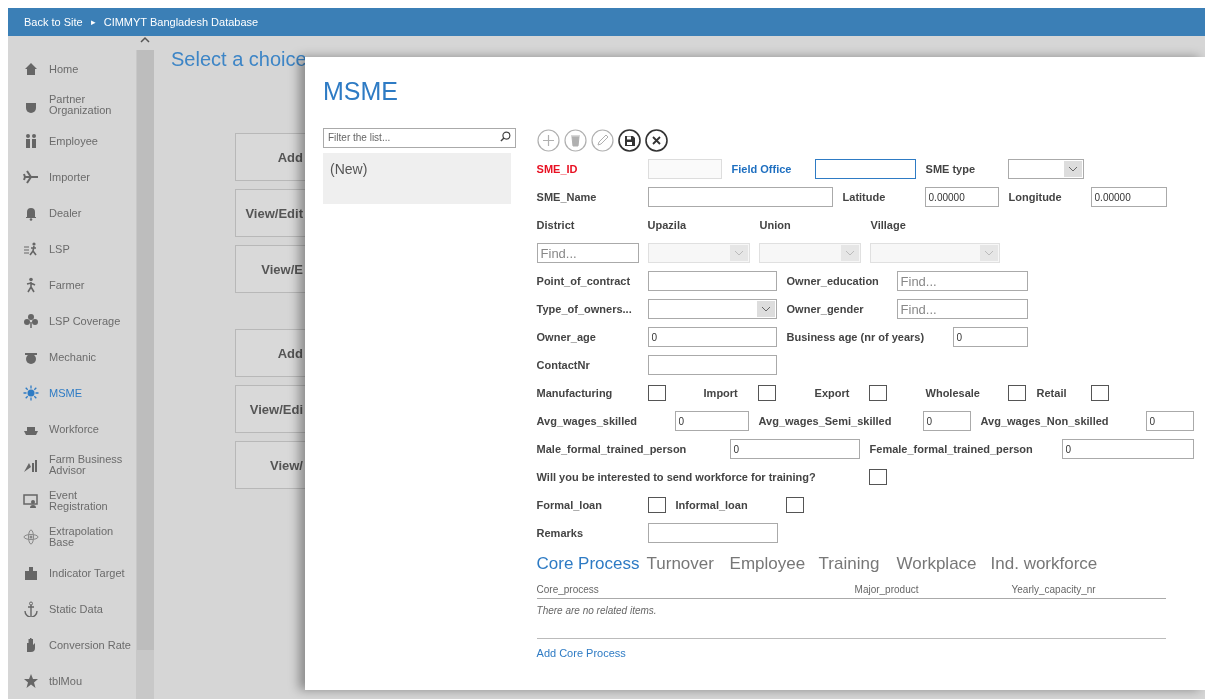  Describe the element at coordinates (721, 393) in the screenshot. I see `field-label: Import` at that location.